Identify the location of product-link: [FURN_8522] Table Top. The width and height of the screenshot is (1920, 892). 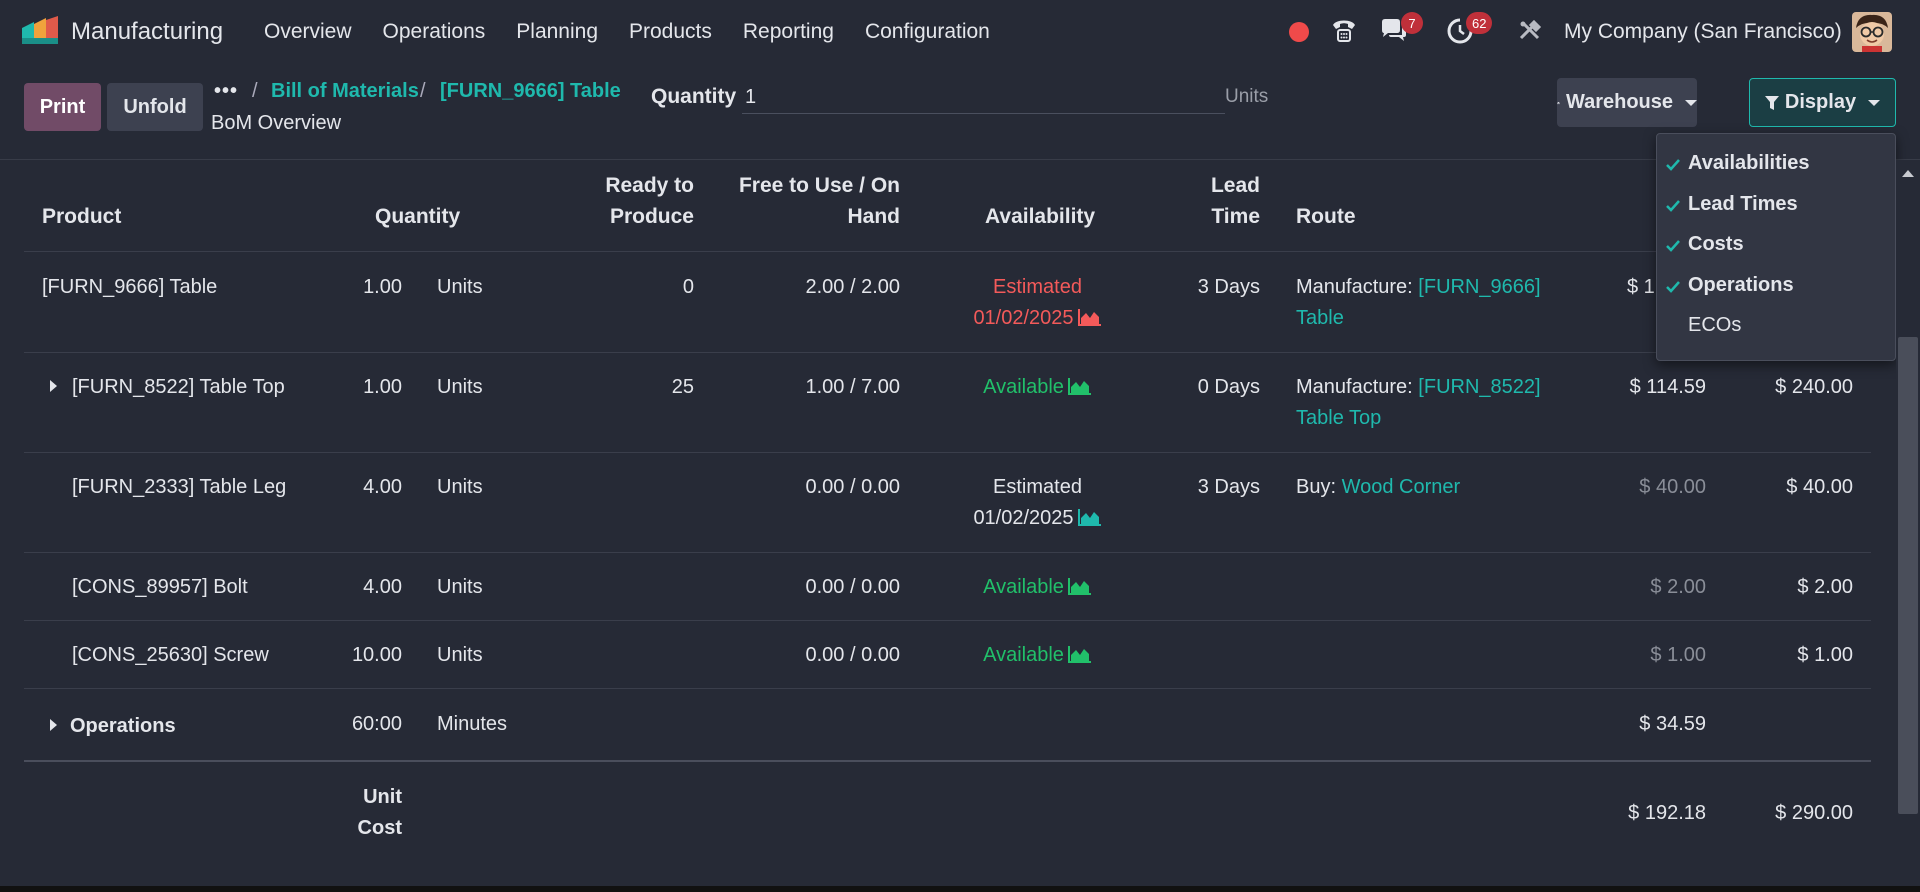
(178, 387).